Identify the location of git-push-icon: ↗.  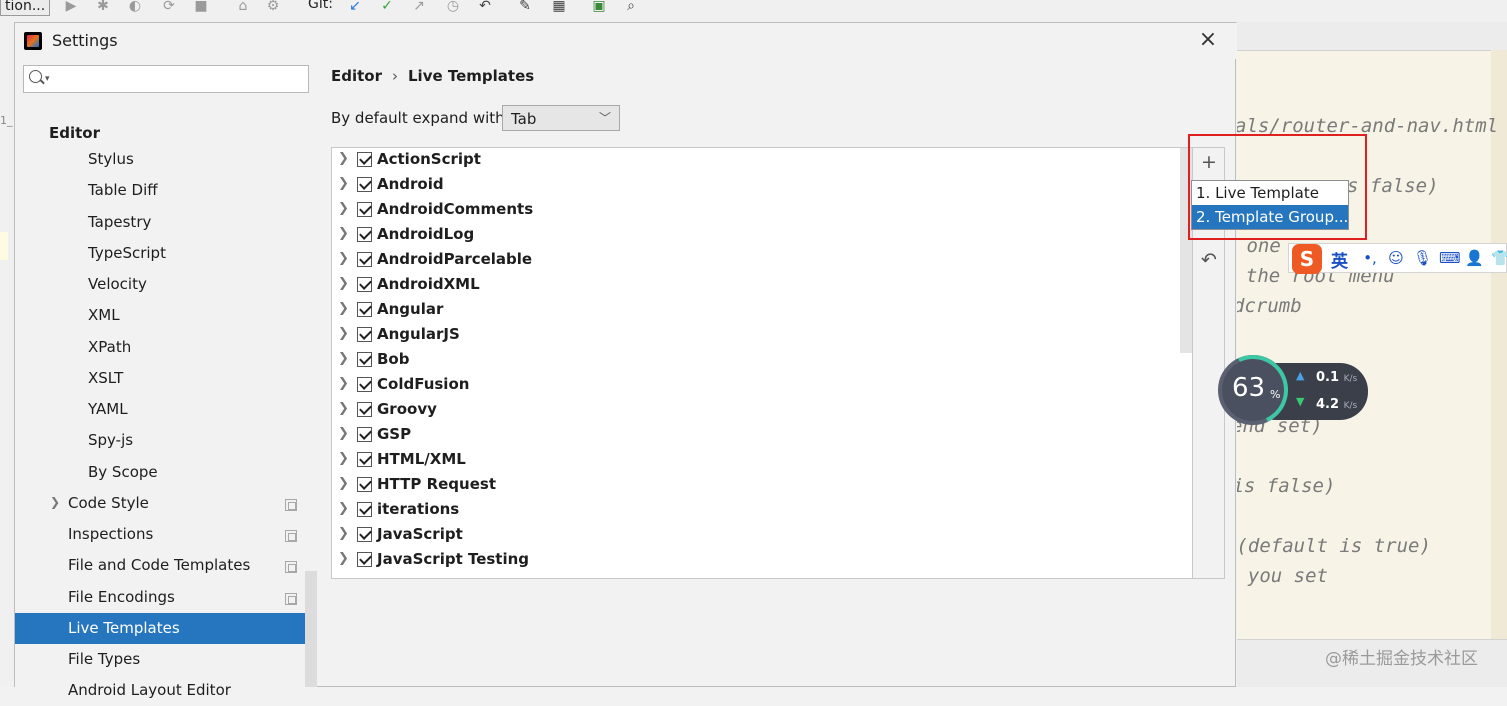
(419, 7).